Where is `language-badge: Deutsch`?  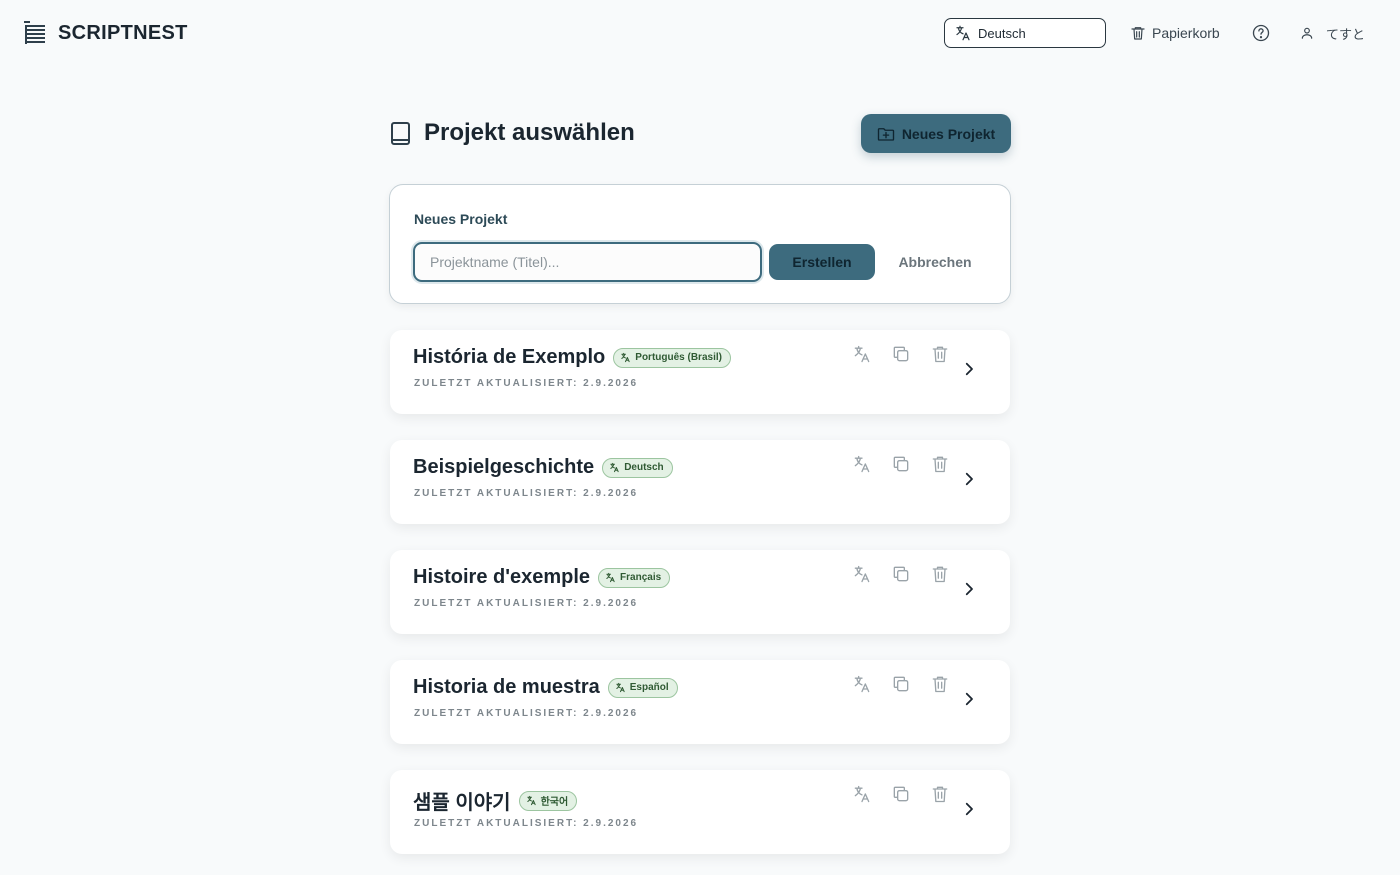 language-badge: Deutsch is located at coordinates (637, 467).